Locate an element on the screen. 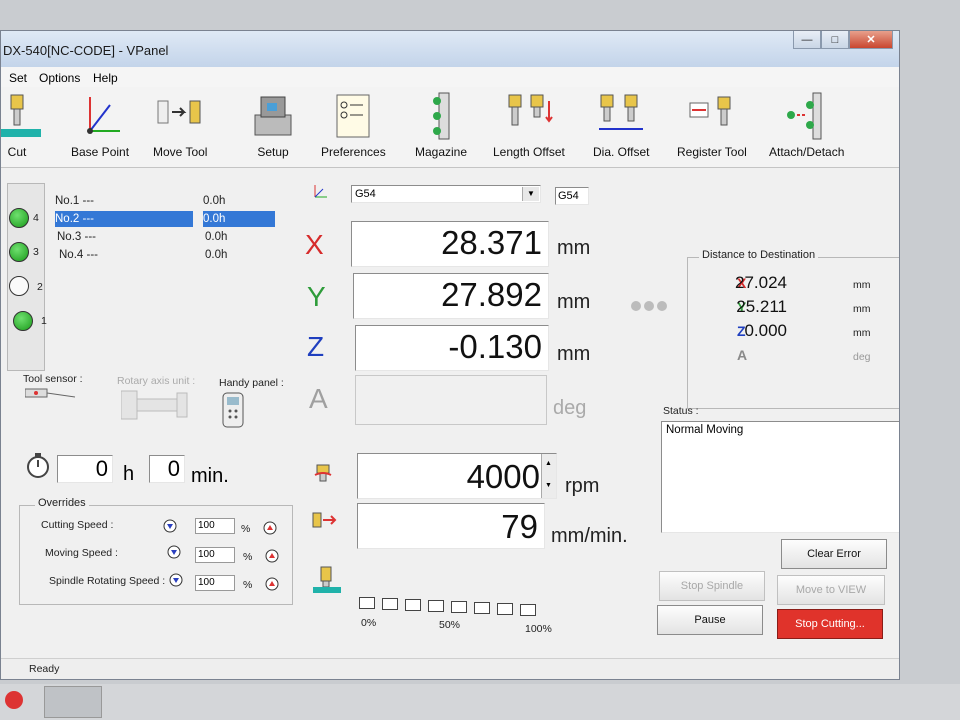 The image size is (960, 720). minimize-button: — is located at coordinates (807, 40).